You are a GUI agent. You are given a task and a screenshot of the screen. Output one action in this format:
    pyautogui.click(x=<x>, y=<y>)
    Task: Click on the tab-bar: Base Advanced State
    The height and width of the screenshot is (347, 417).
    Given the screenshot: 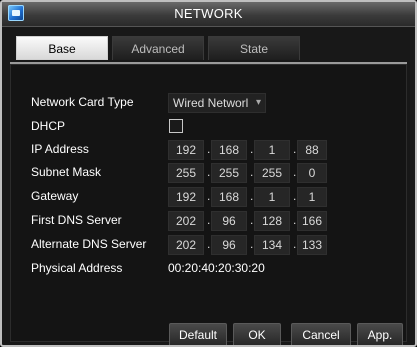 What is the action you would take?
    pyautogui.click(x=208, y=50)
    